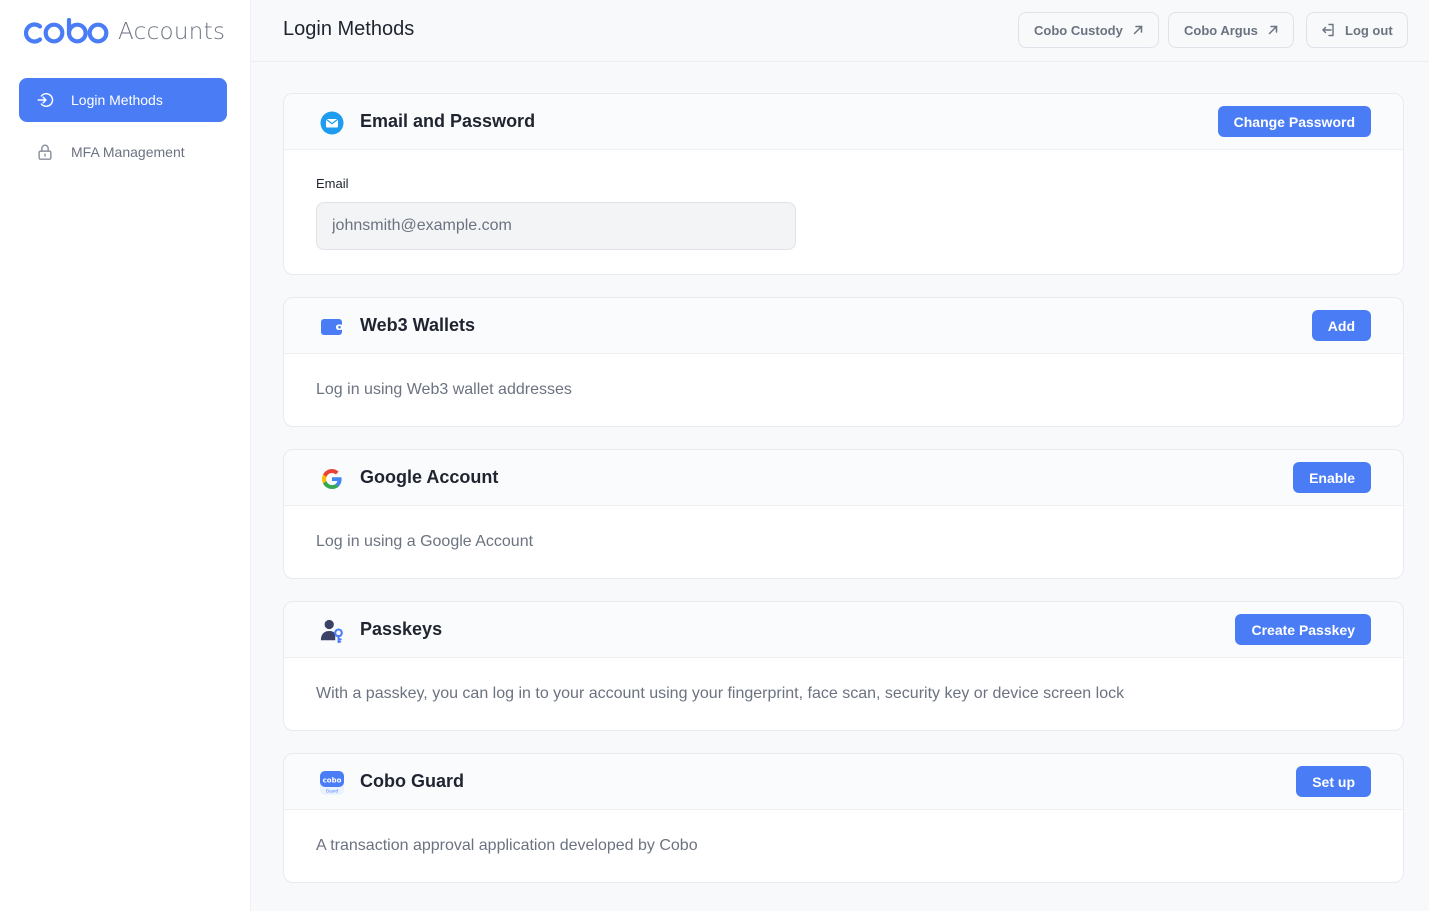 The height and width of the screenshot is (911, 1429). What do you see at coordinates (444, 389) in the screenshot?
I see `card-description: Log in using Web3 wallet addresses` at bounding box center [444, 389].